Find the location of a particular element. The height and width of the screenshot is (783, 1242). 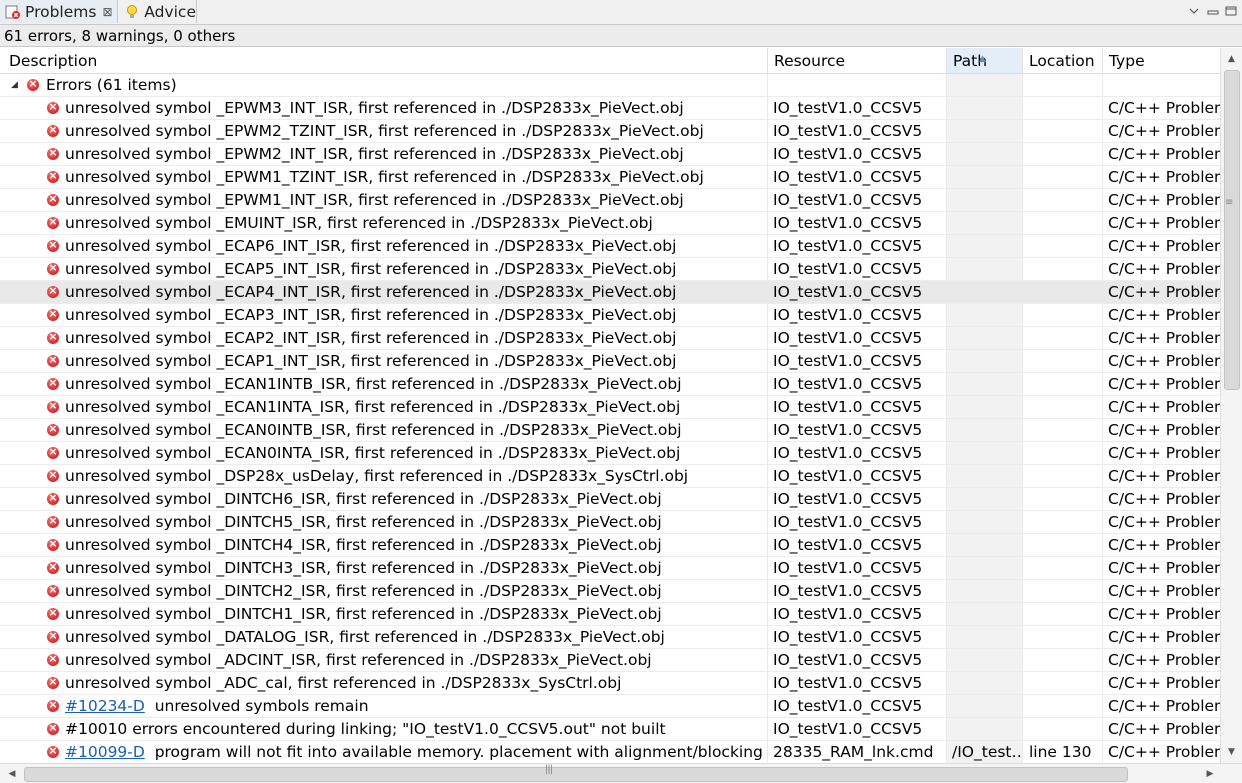

maximize-icon is located at coordinates (1231, 11).